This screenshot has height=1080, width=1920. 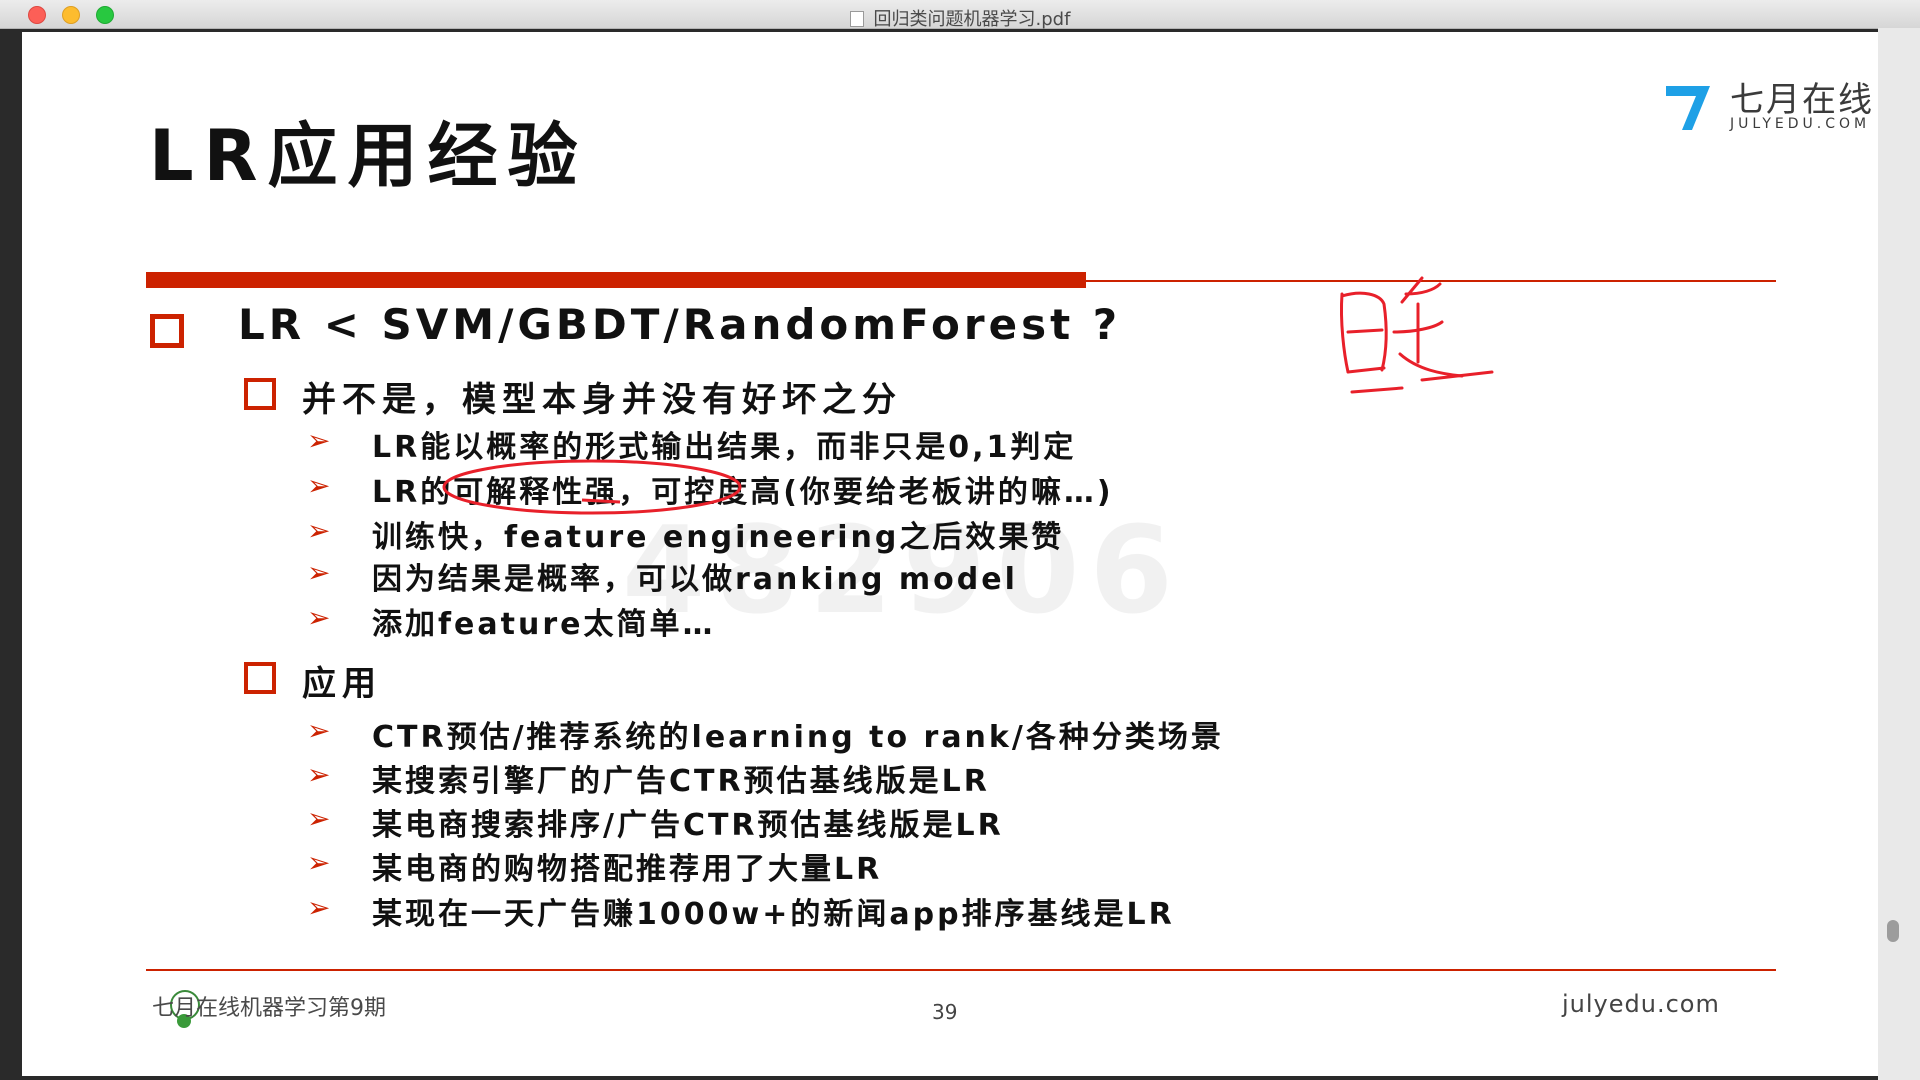 What do you see at coordinates (602, 400) in the screenshot?
I see `section1-heading: 并不是，模型本身并没有好坏之分` at bounding box center [602, 400].